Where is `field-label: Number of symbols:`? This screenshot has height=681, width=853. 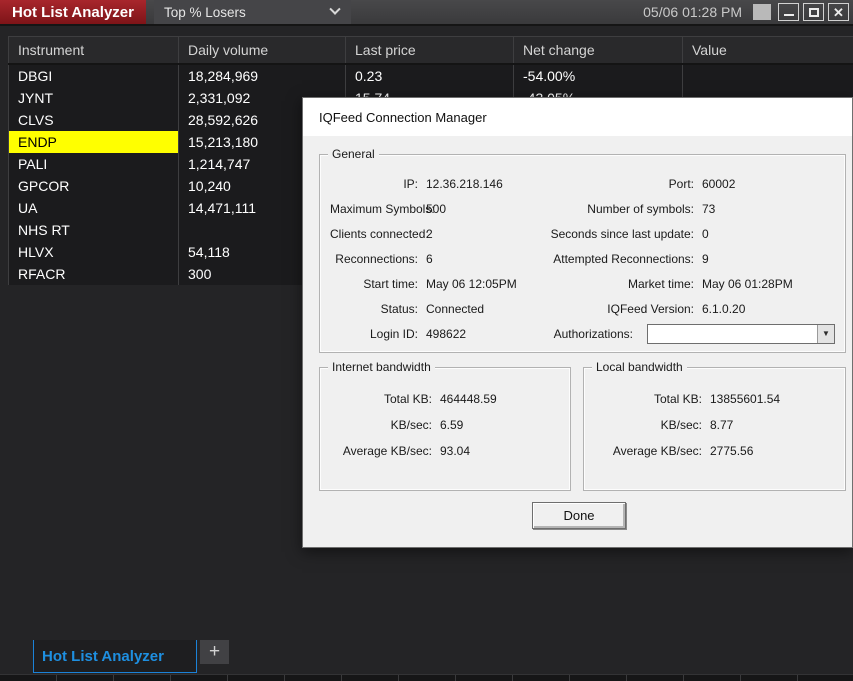 field-label: Number of symbols: is located at coordinates (640, 208).